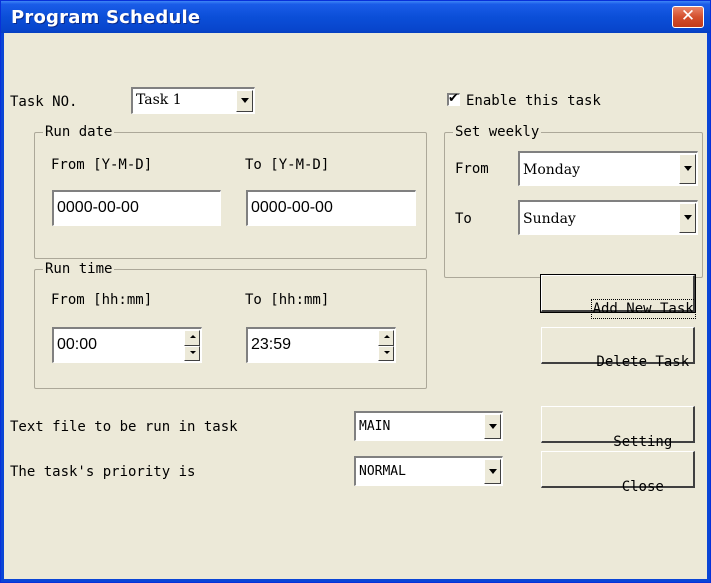 The width and height of the screenshot is (711, 583). I want to click on run-date-to-label: To [Y-M-D], so click(287, 165).